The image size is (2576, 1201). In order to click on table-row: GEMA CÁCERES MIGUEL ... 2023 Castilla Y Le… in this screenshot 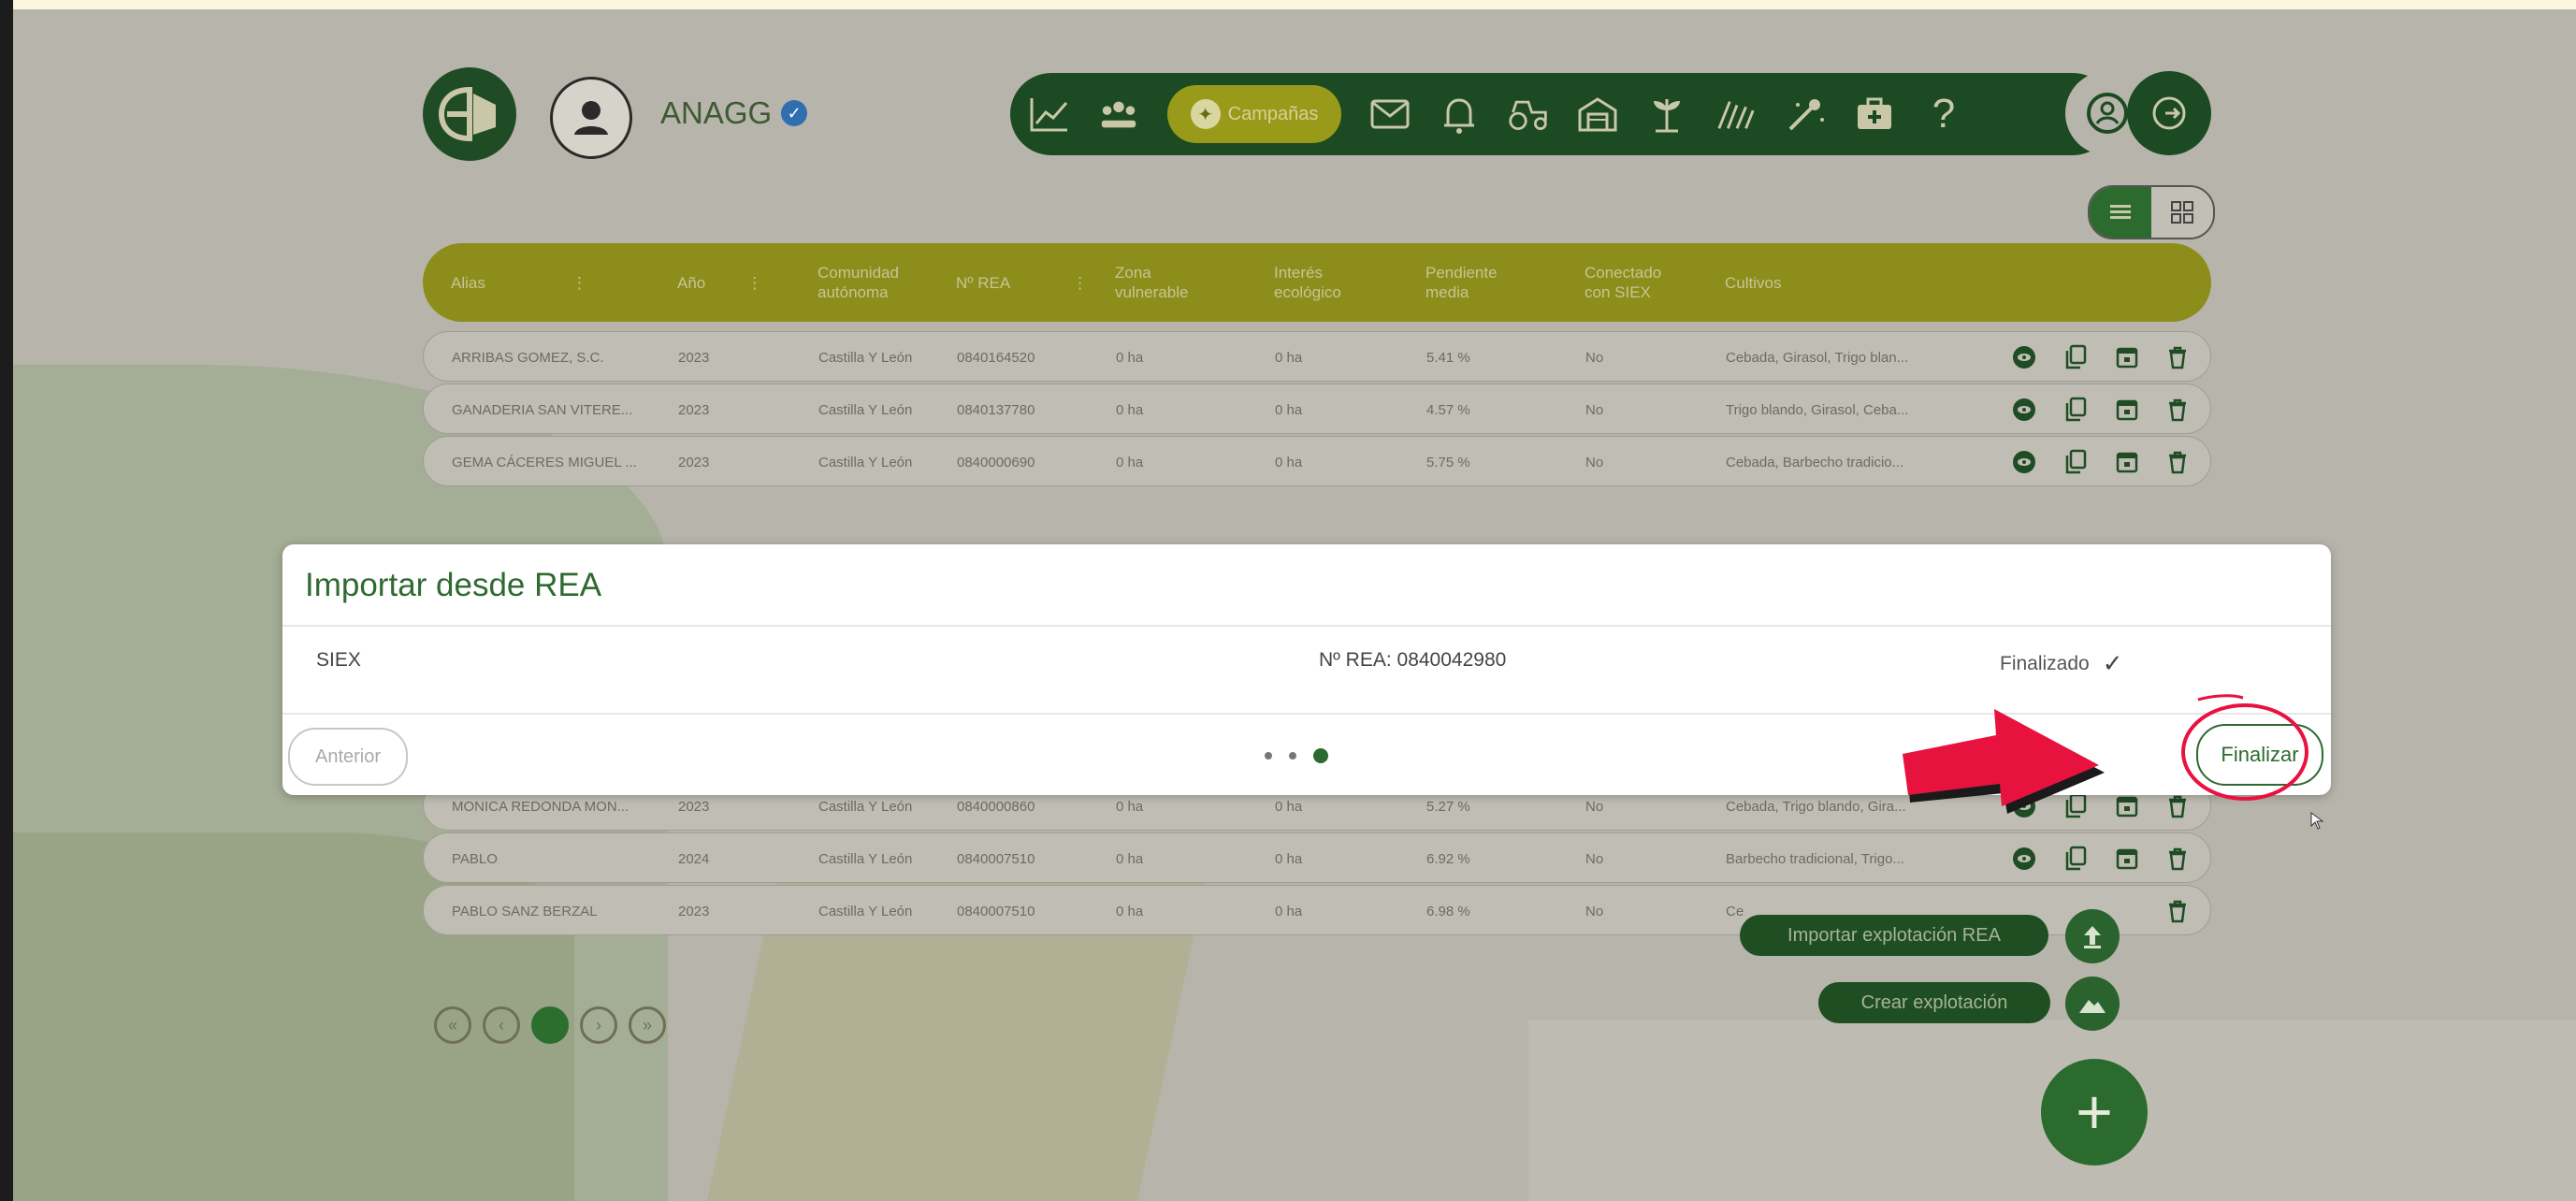, I will do `click(1317, 461)`.